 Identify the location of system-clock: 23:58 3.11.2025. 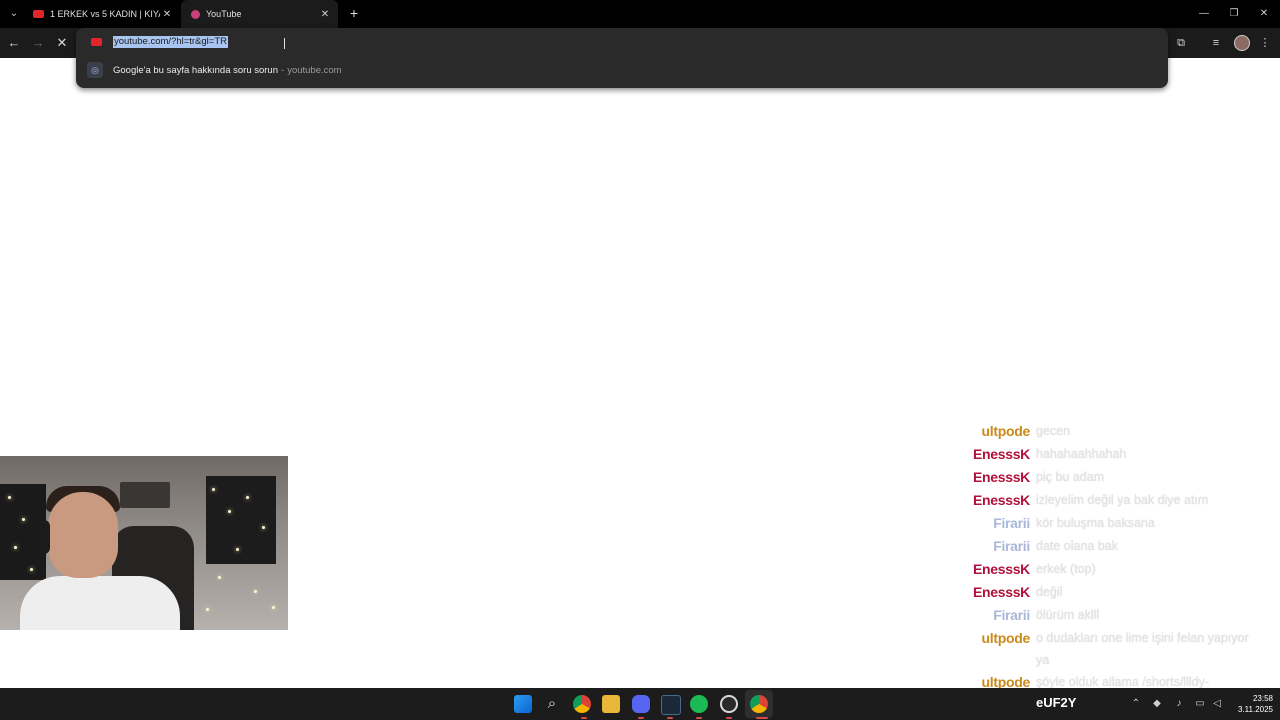
(1253, 704).